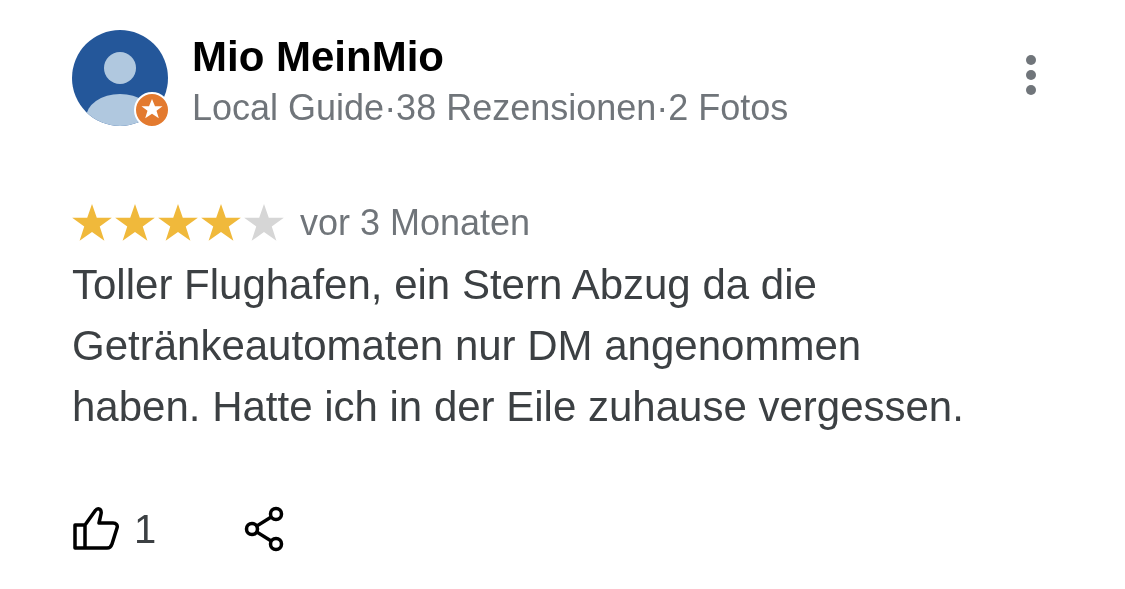  I want to click on thumbs-up-icon, so click(96, 528).